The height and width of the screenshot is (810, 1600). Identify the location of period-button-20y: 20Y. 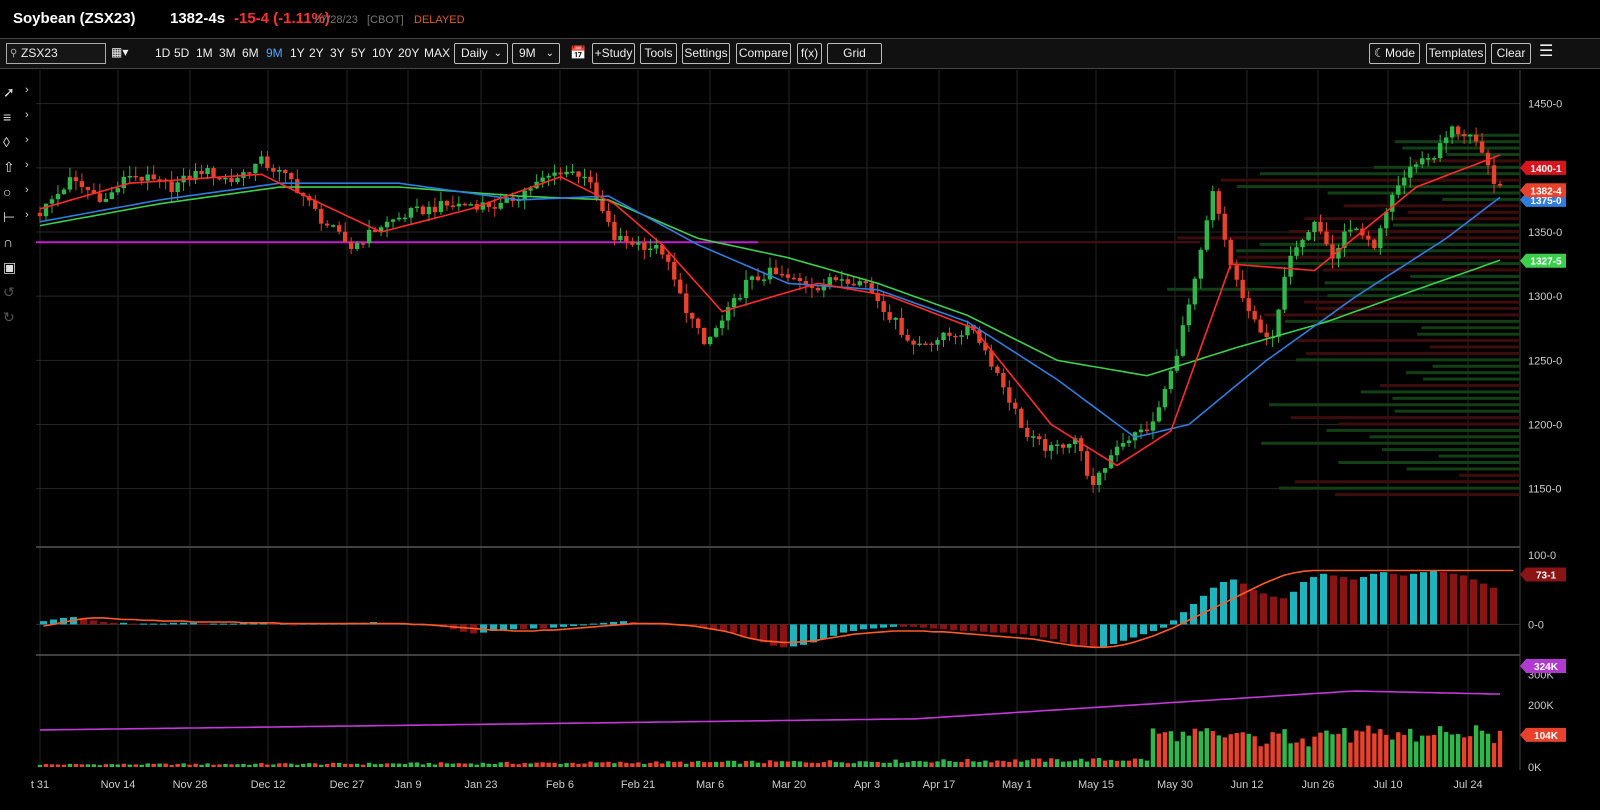
(408, 53).